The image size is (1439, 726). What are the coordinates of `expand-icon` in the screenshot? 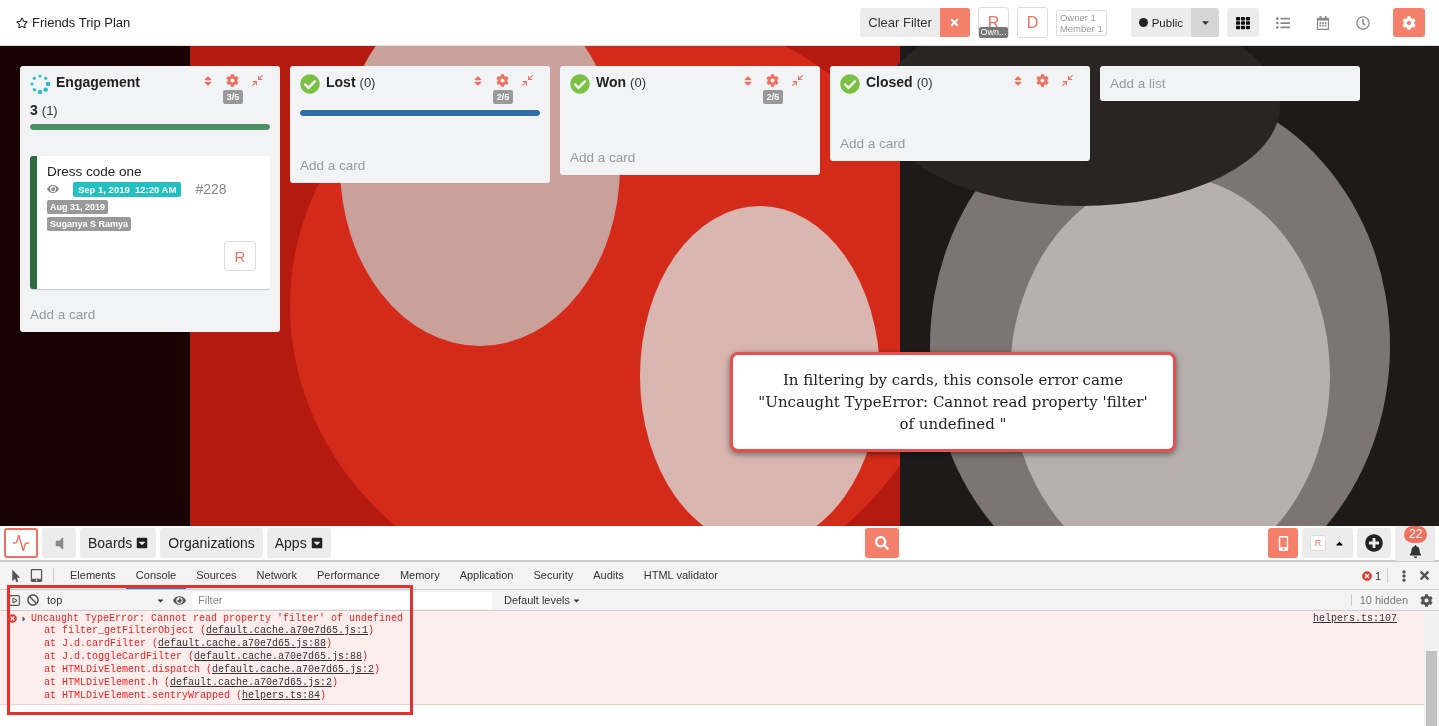 It's located at (24, 618).